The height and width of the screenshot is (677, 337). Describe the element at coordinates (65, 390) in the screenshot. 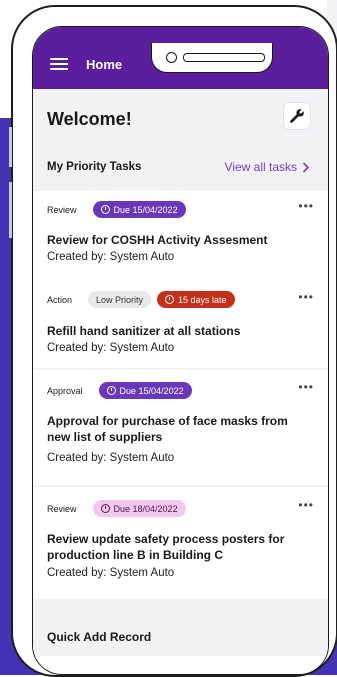

I see `task-type: Approval` at that location.